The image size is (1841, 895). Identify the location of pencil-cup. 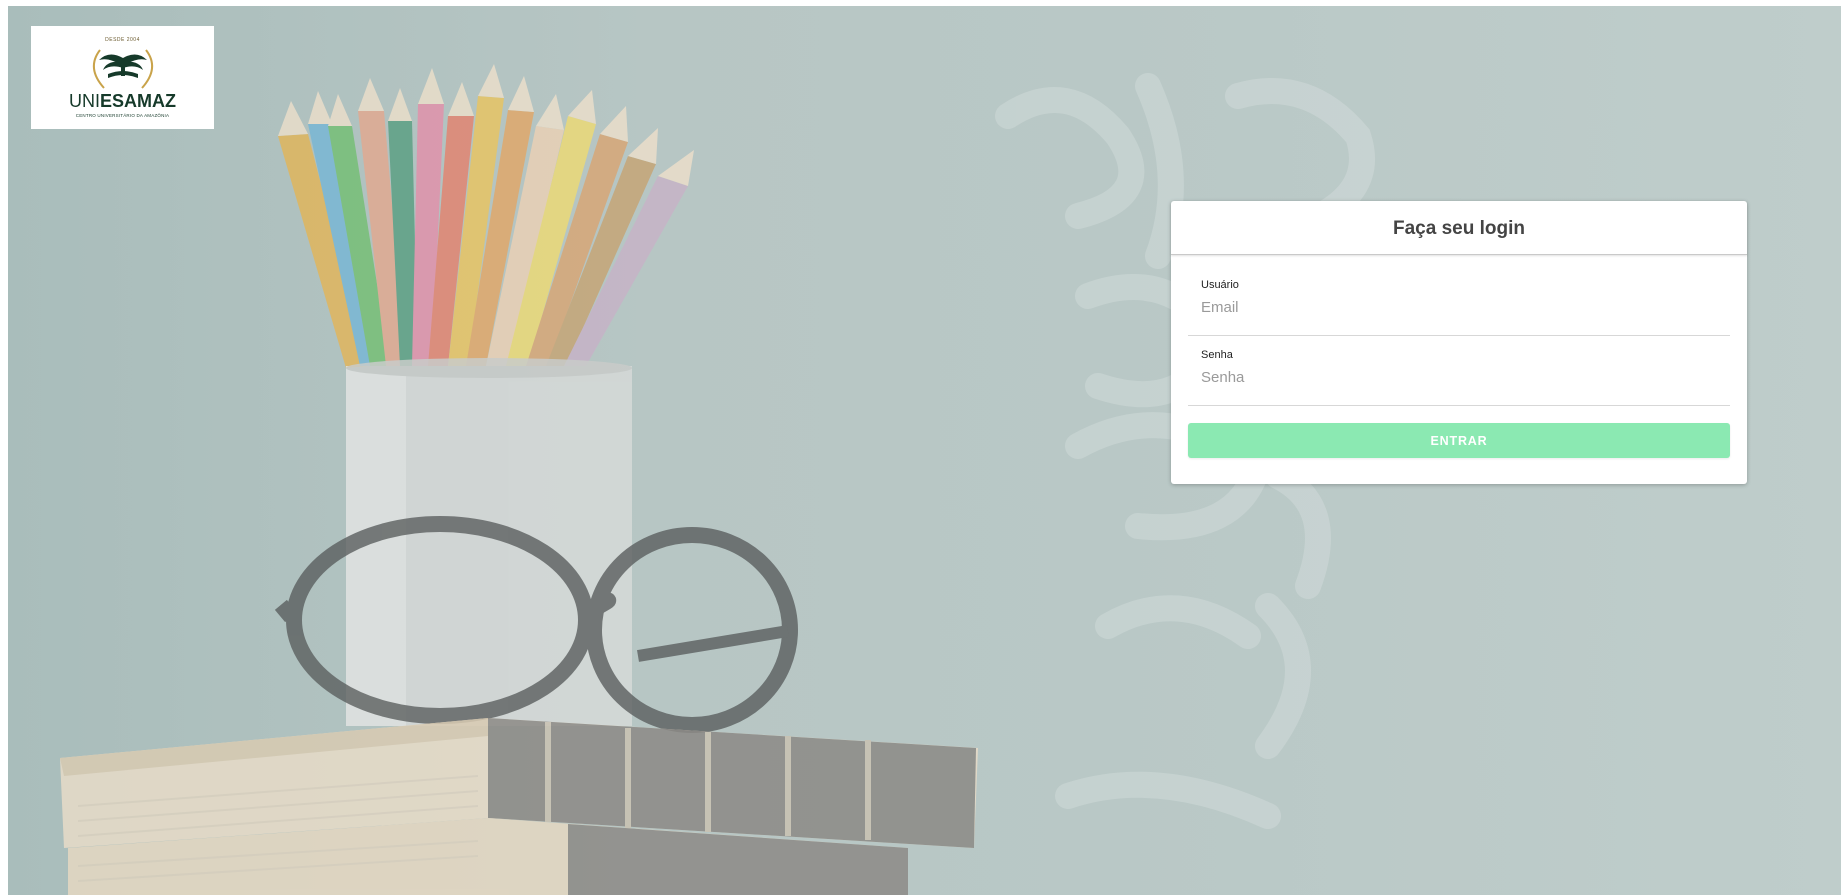
(489, 542).